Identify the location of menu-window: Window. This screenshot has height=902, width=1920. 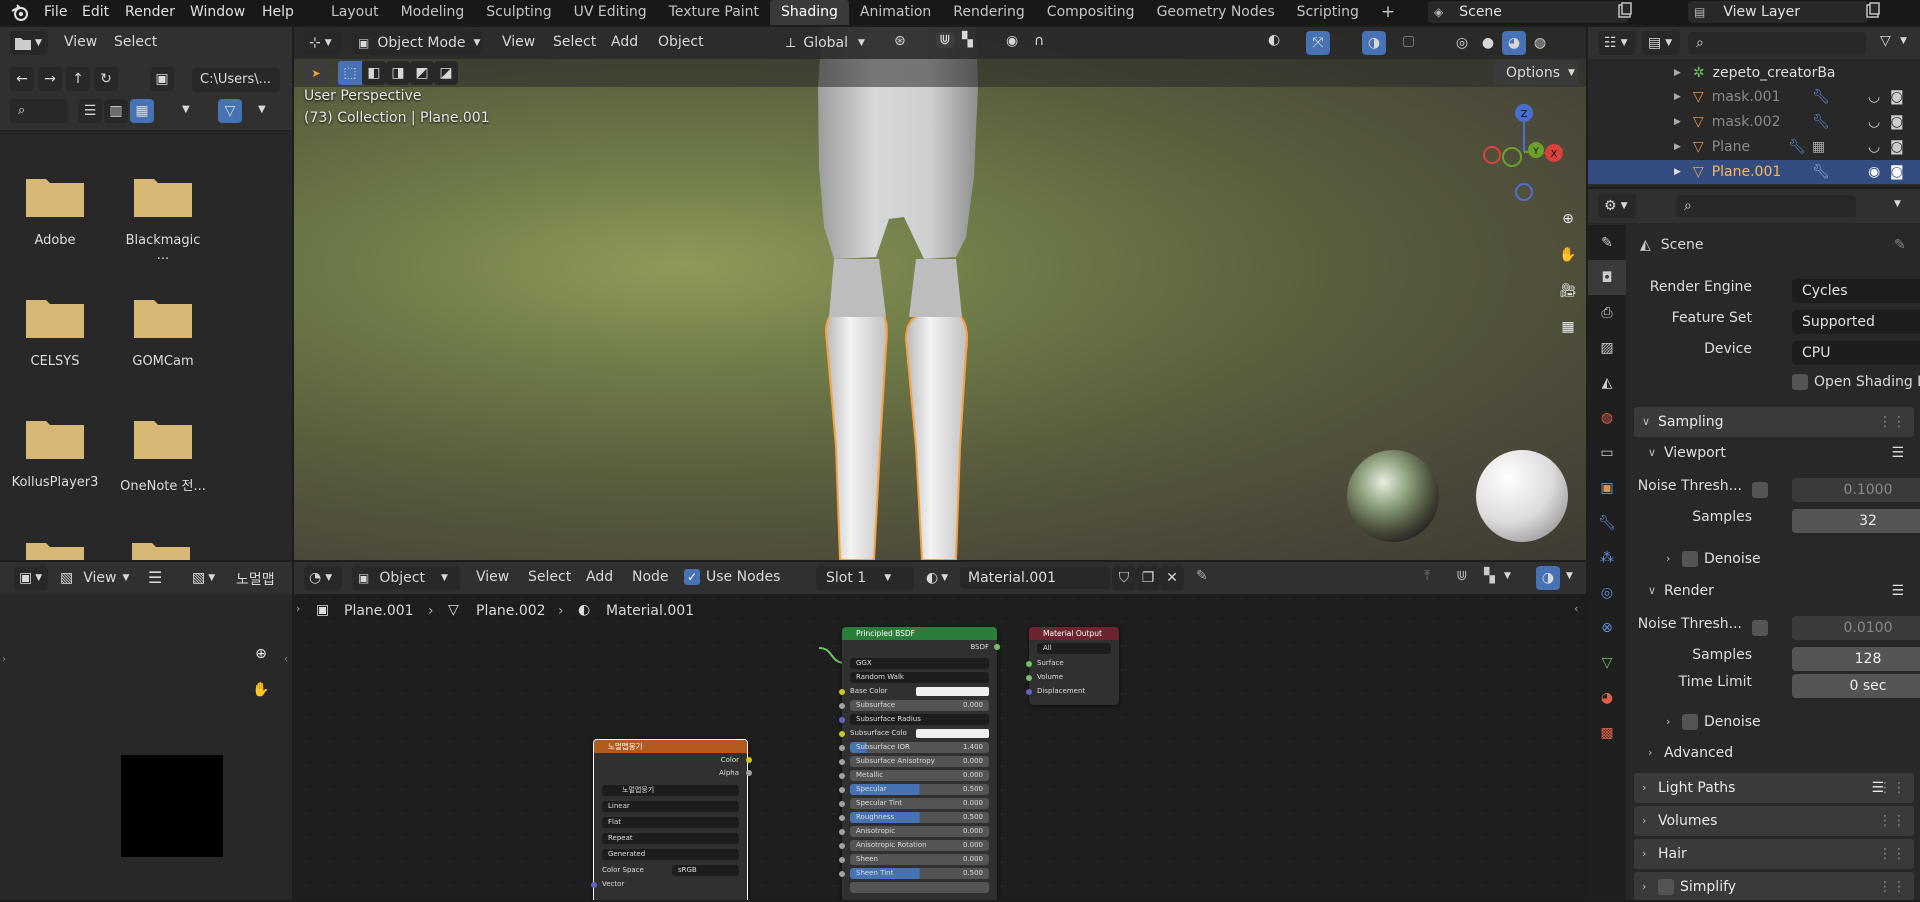
(217, 12).